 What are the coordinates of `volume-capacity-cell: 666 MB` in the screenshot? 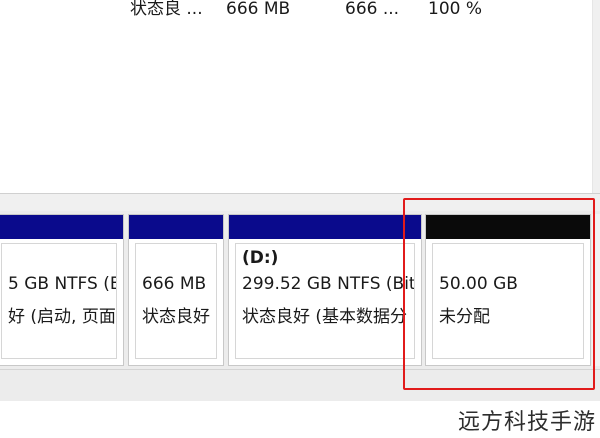 It's located at (258, 11).